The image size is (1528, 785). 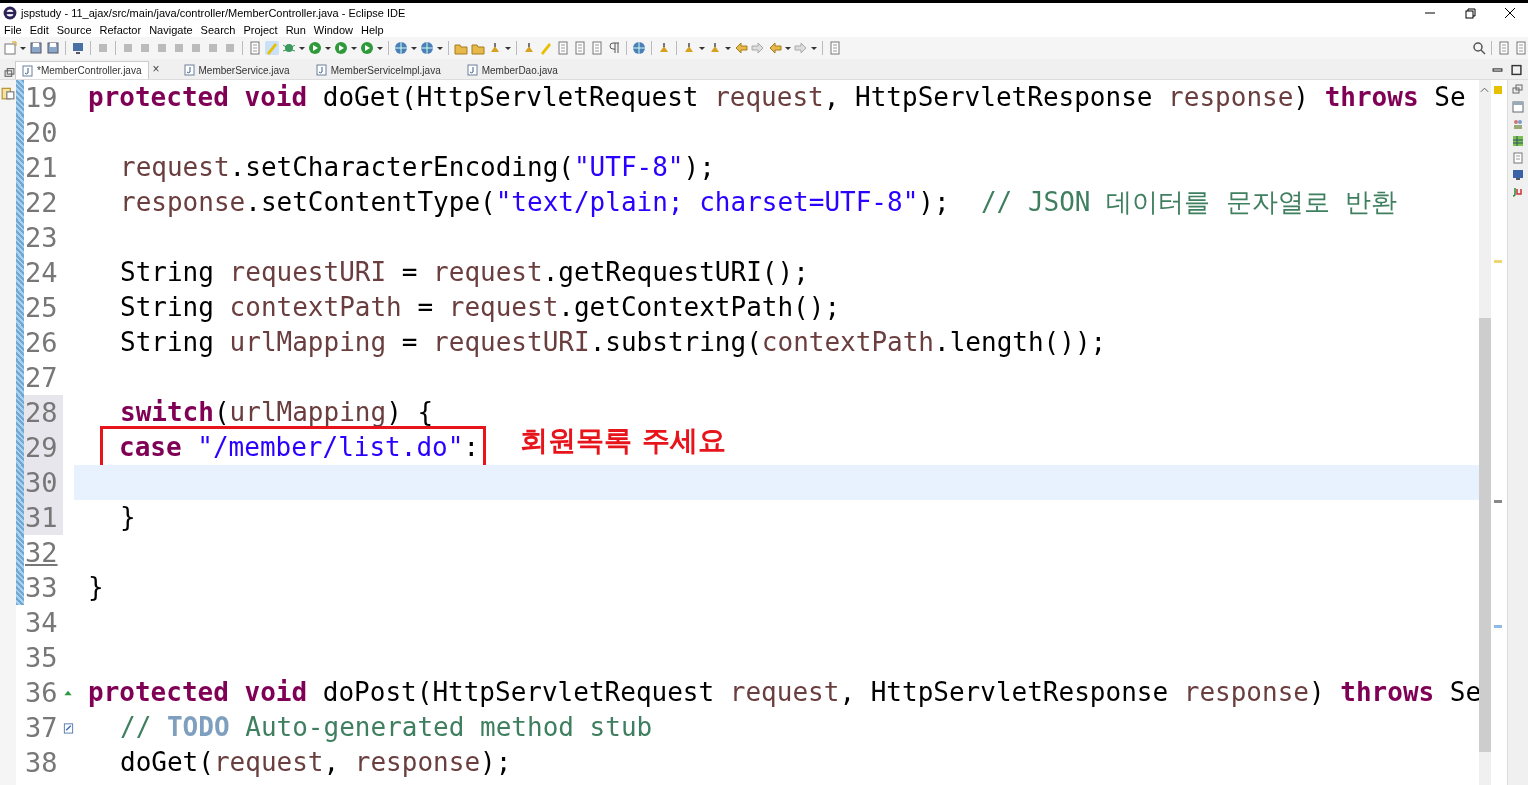 I want to click on menu-item: Refactor, so click(x=122, y=29).